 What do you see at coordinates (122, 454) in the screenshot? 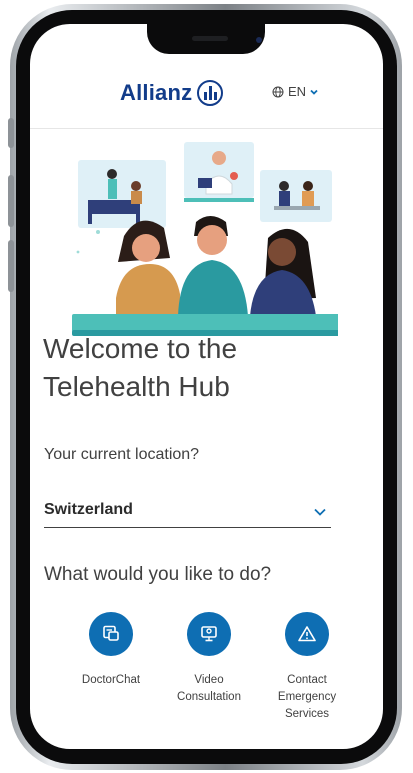
I see `location-label: Your current location?` at bounding box center [122, 454].